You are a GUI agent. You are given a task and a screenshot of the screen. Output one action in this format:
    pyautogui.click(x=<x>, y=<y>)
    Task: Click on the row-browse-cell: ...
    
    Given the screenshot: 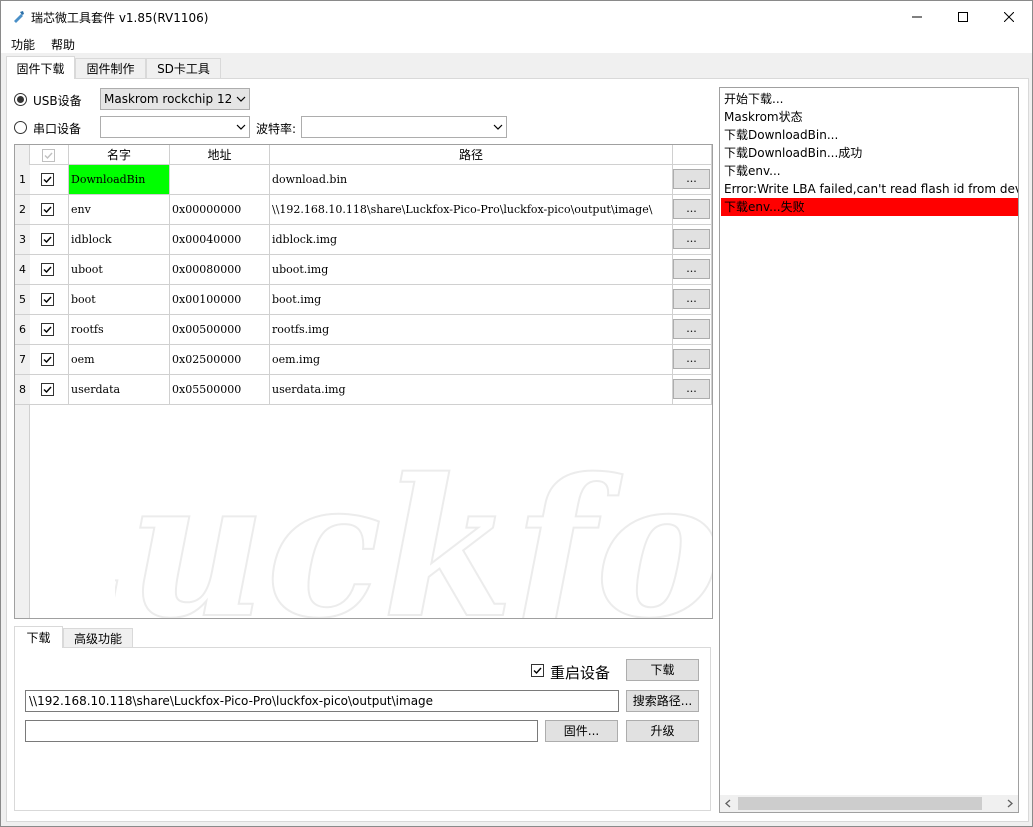 What is the action you would take?
    pyautogui.click(x=692, y=390)
    